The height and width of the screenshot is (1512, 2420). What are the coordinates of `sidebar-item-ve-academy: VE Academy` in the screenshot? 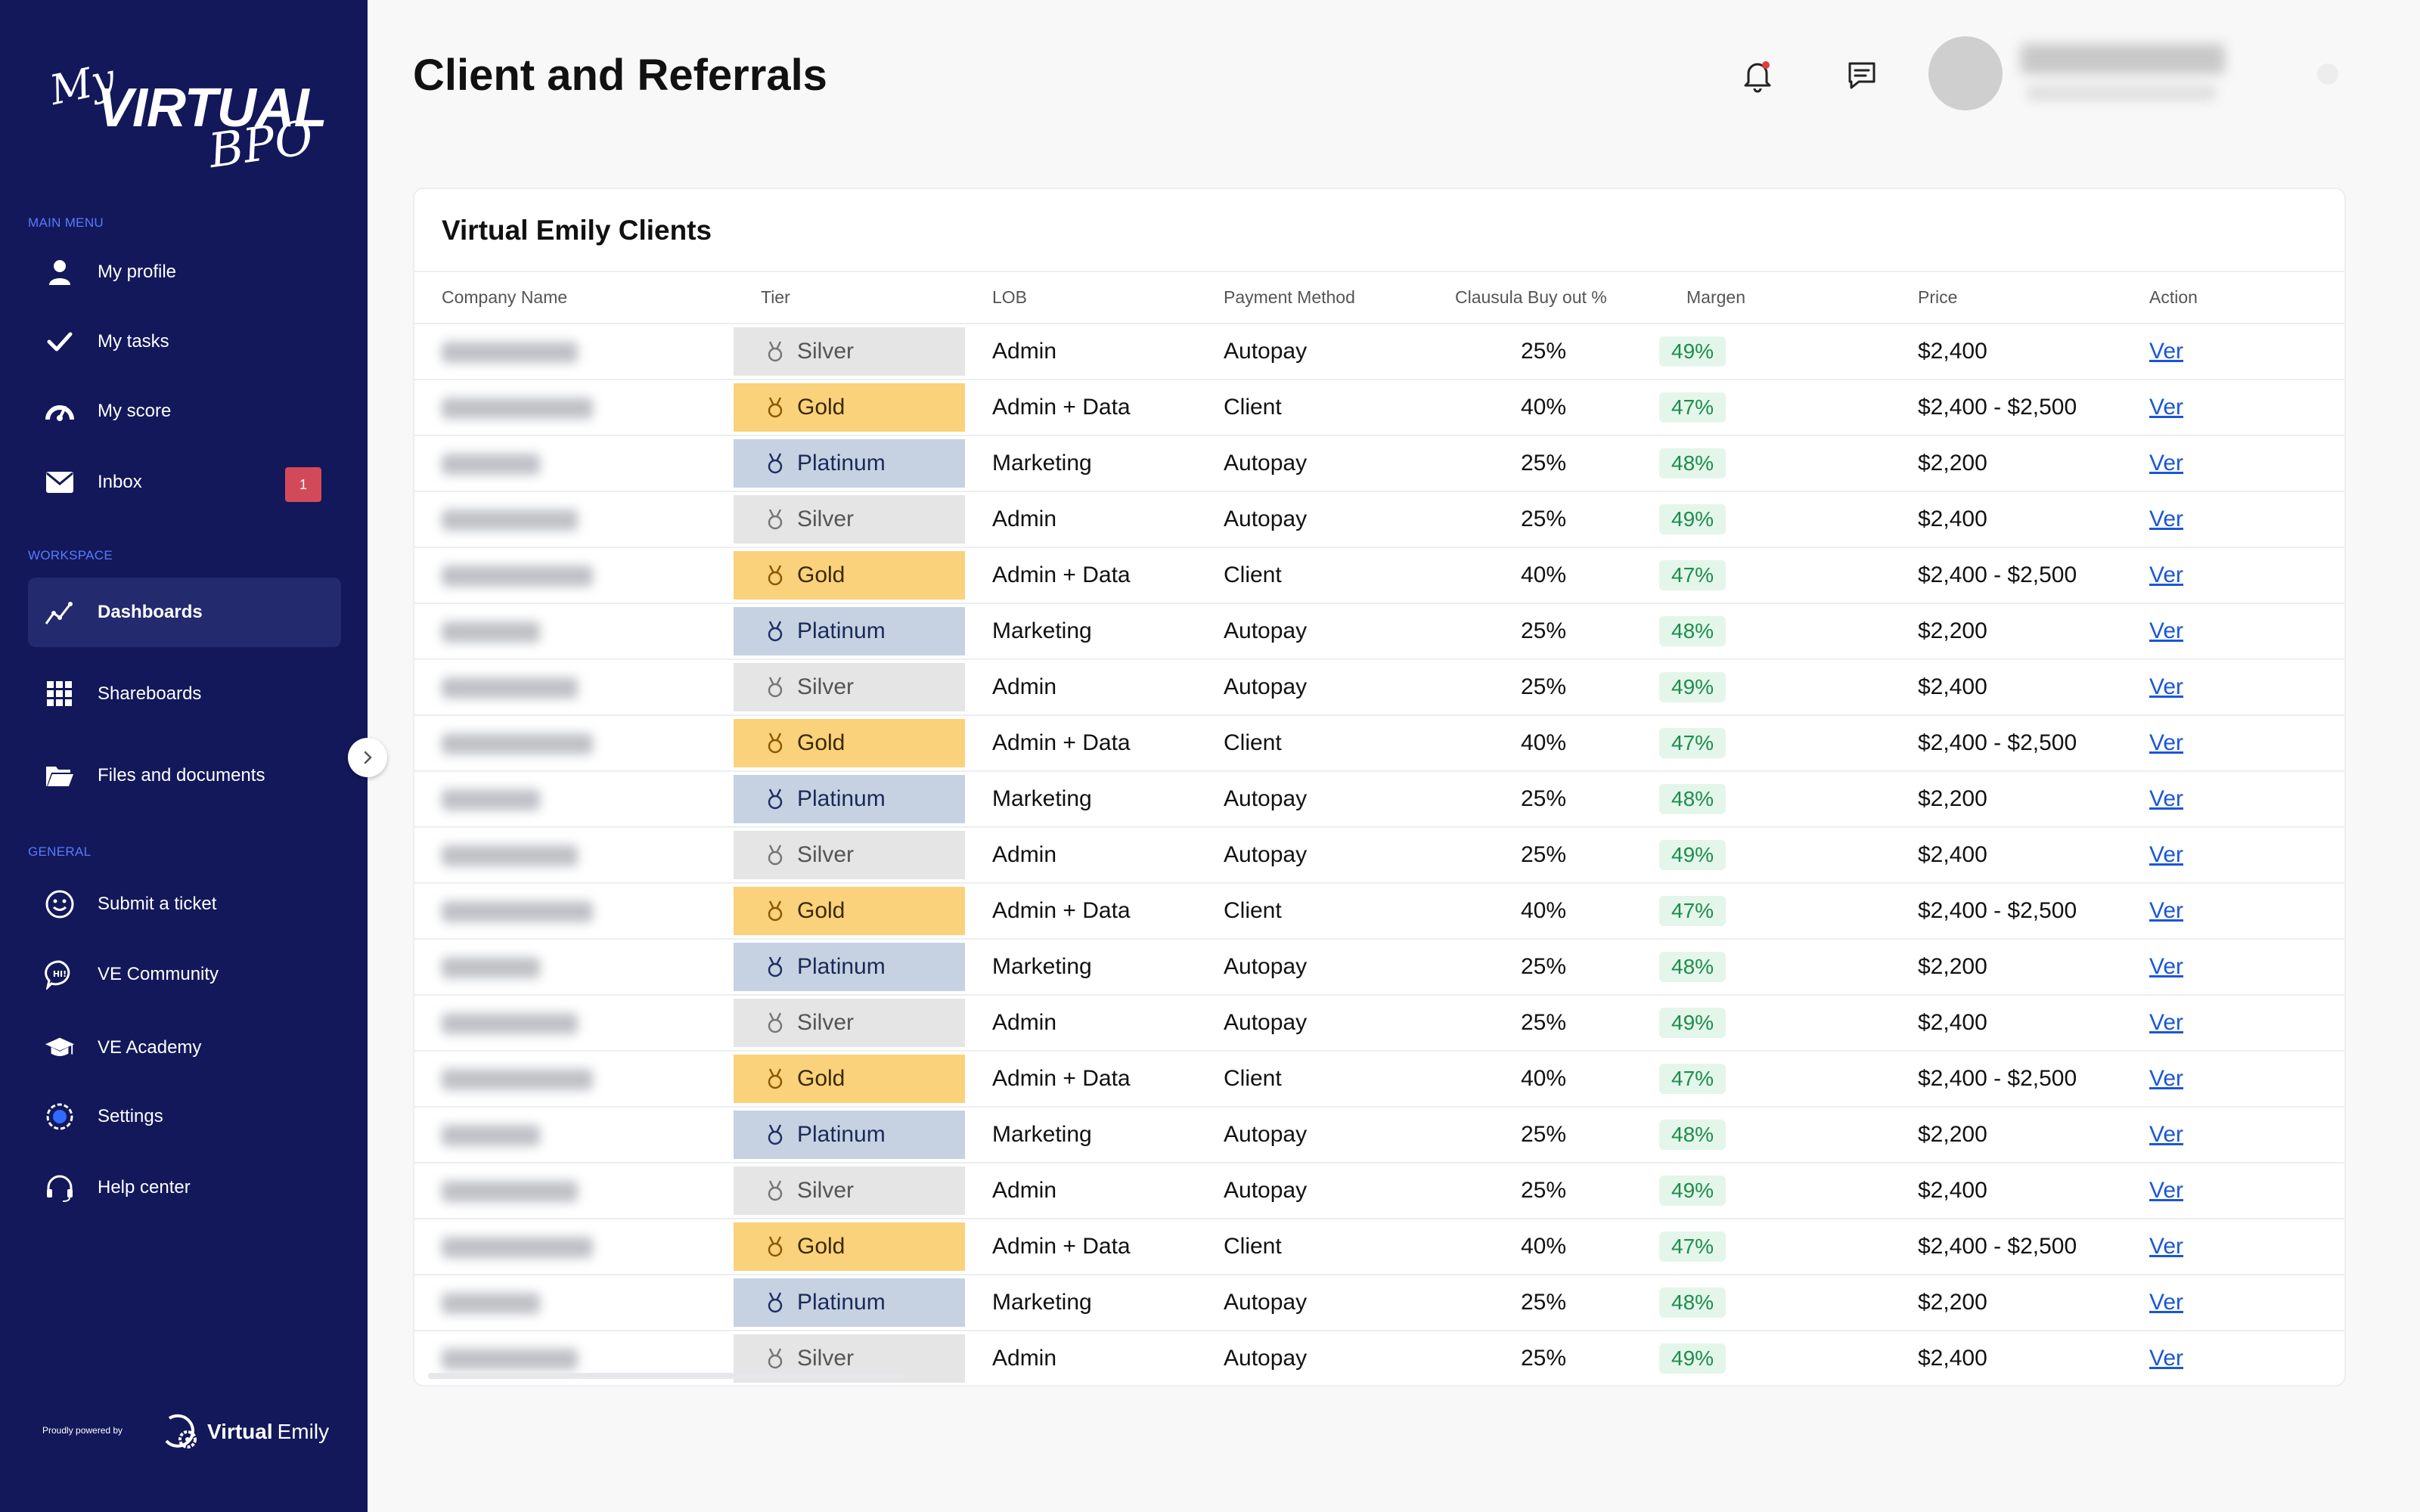 It's located at (184, 1048).